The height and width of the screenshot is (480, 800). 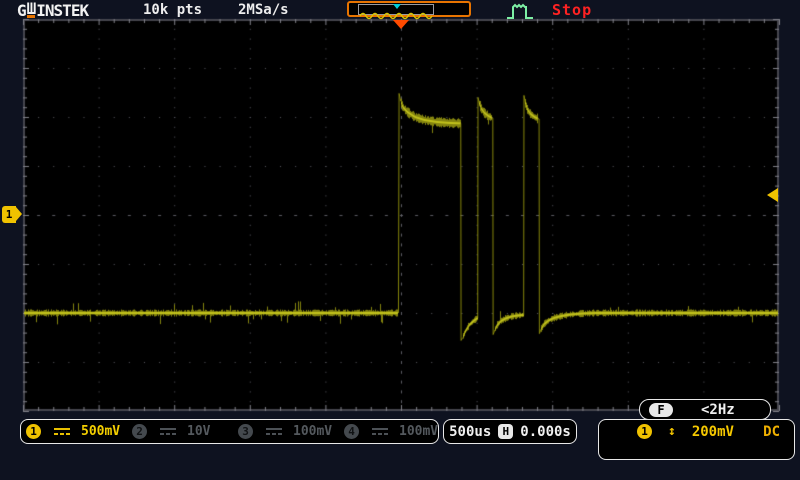 What do you see at coordinates (199, 431) in the screenshot?
I see `channel-2-scale: 10V` at bounding box center [199, 431].